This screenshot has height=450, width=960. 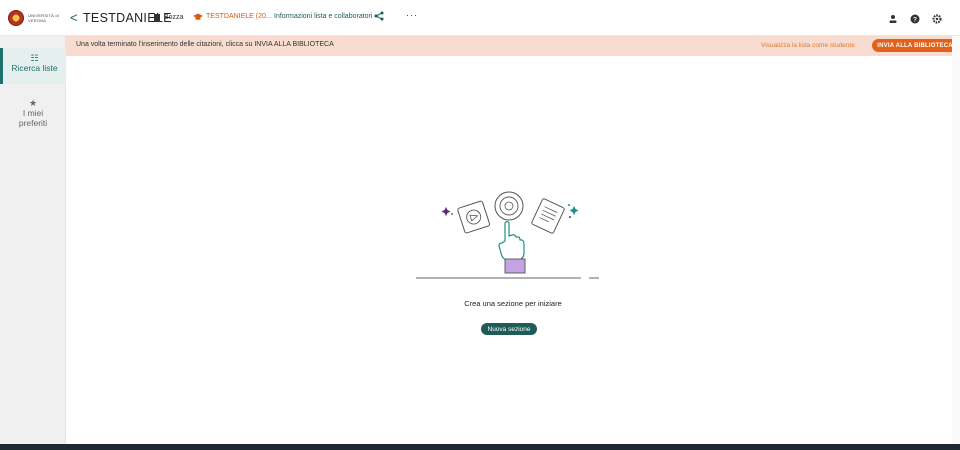 What do you see at coordinates (808, 45) in the screenshot?
I see `student-view-link: Visualizza la lista come studente` at bounding box center [808, 45].